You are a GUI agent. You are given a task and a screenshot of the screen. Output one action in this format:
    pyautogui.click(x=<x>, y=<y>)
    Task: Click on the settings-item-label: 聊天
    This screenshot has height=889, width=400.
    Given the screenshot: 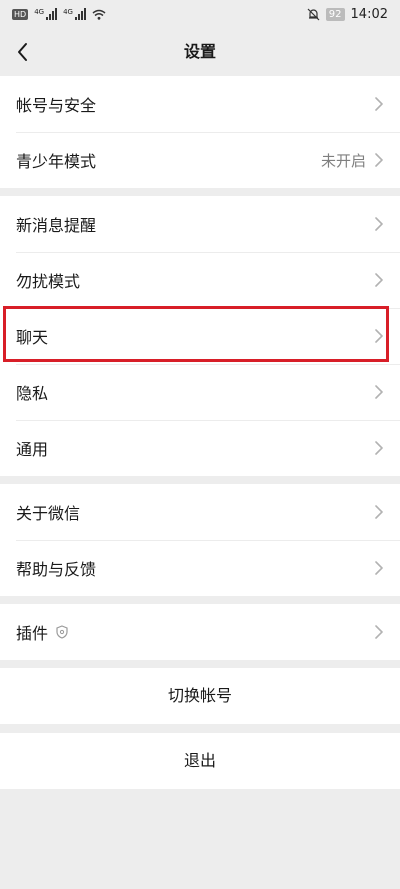 What is the action you would take?
    pyautogui.click(x=32, y=337)
    